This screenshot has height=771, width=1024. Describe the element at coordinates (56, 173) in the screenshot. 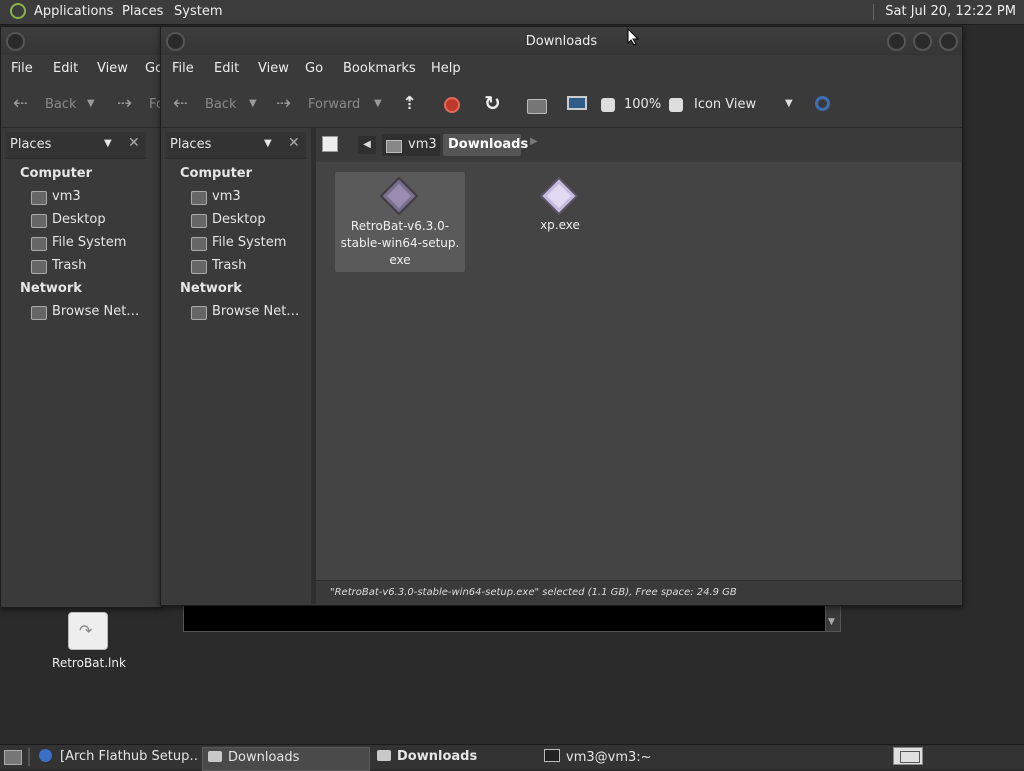

I see `back-sidebar-computer-header: Computer` at that location.